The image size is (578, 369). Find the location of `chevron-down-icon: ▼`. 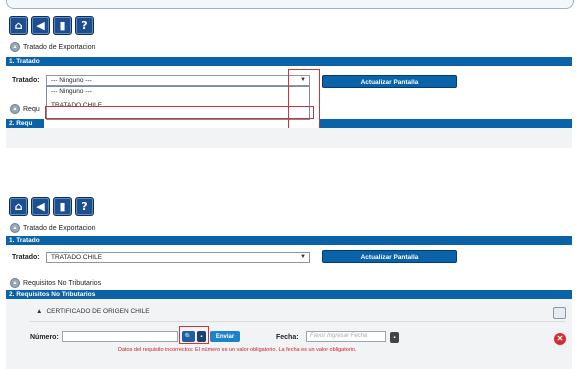

chevron-down-icon: ▼ is located at coordinates (303, 257).